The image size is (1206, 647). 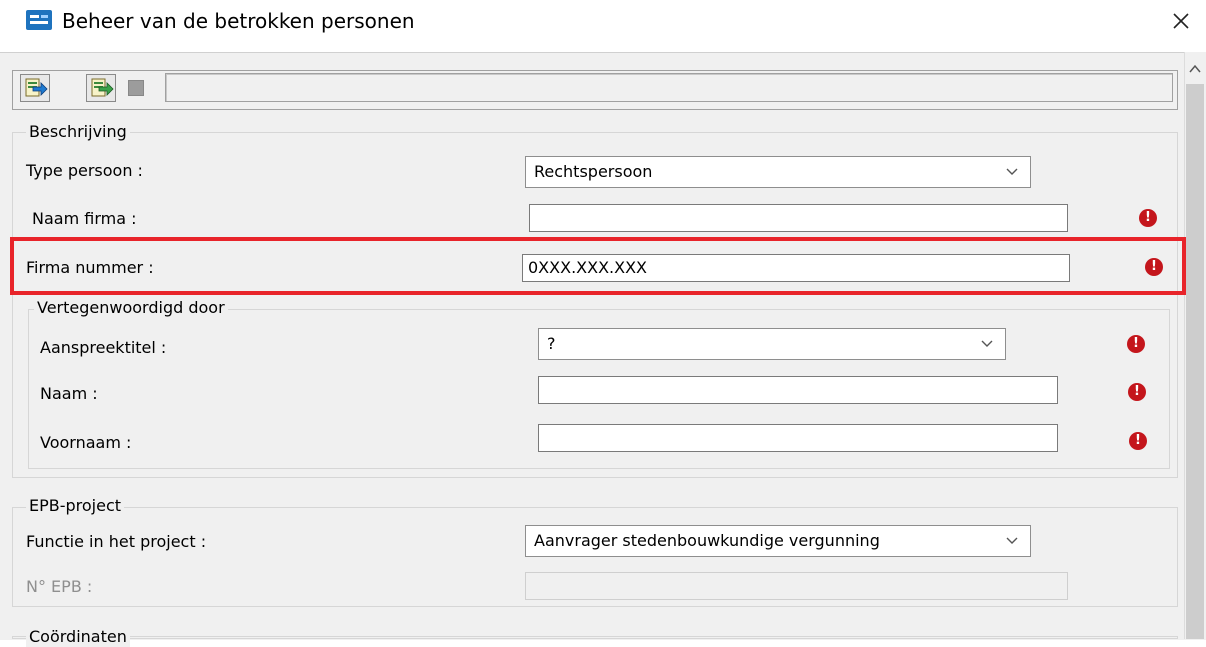 I want to click on import-button, so click(x=35, y=88).